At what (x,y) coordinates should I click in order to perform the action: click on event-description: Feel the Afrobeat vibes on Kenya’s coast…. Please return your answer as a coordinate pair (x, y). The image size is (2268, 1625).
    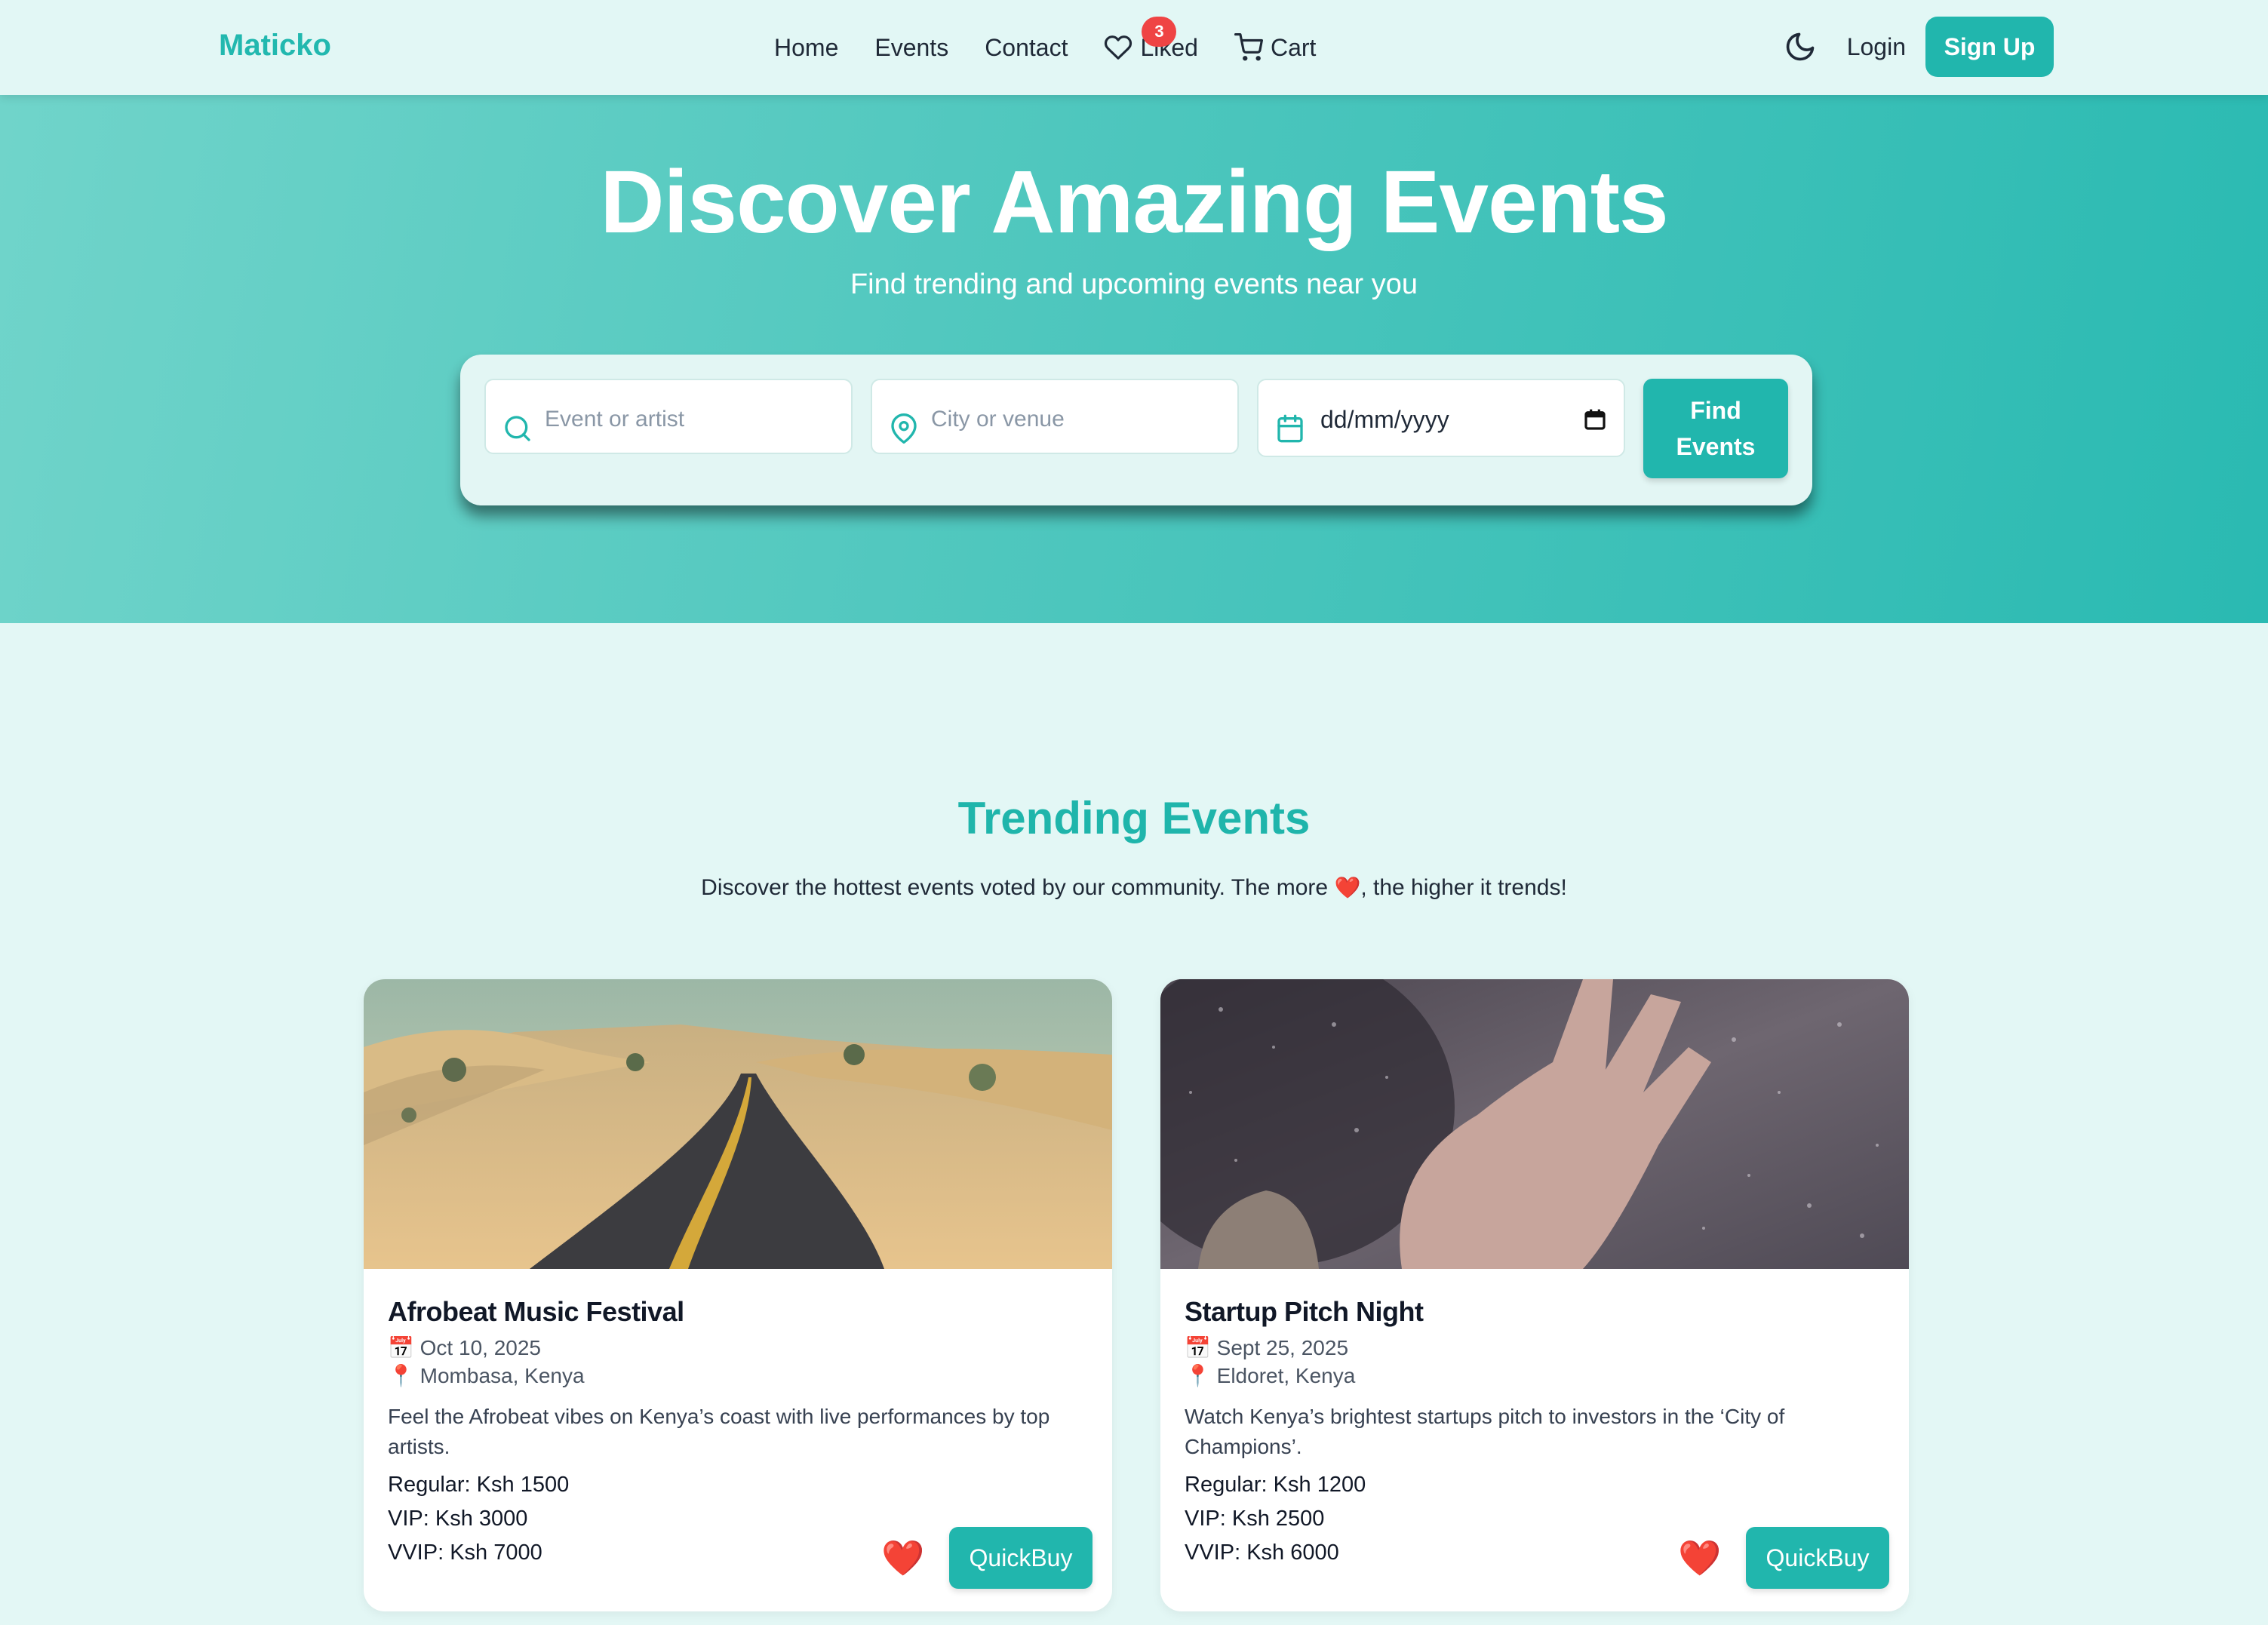
    Looking at the image, I should click on (719, 1431).